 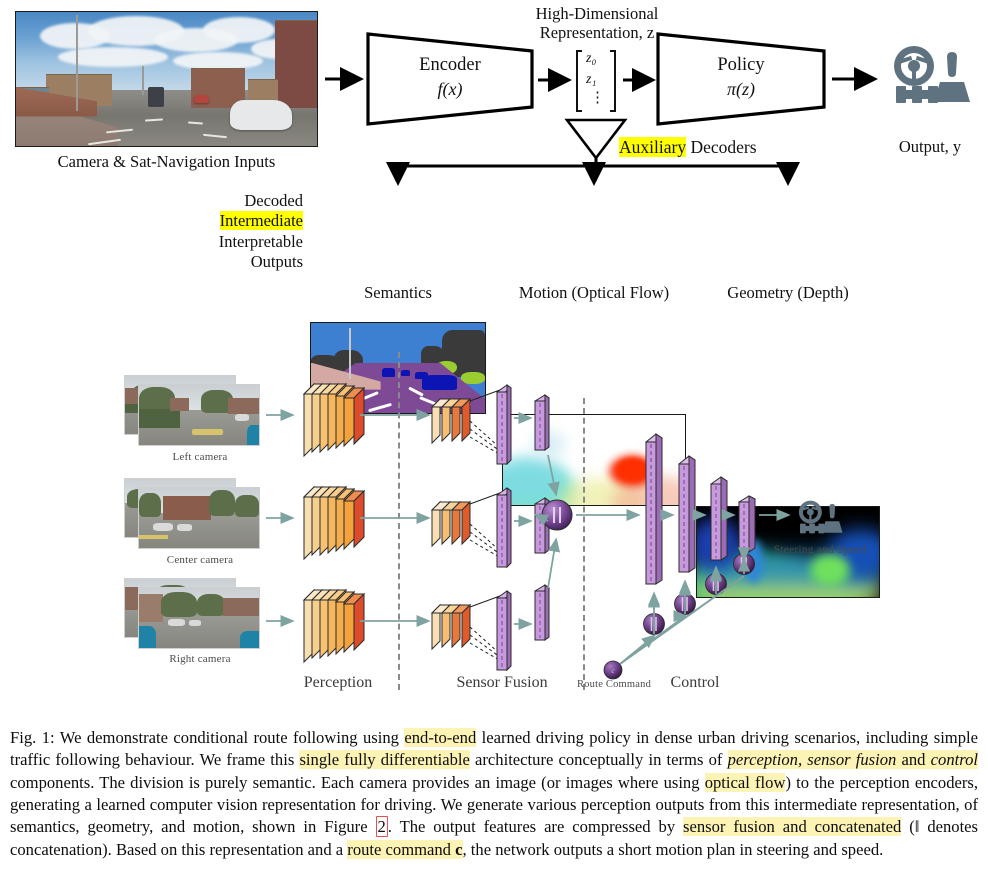 I want to click on policy-formula: π(z), so click(x=740, y=89).